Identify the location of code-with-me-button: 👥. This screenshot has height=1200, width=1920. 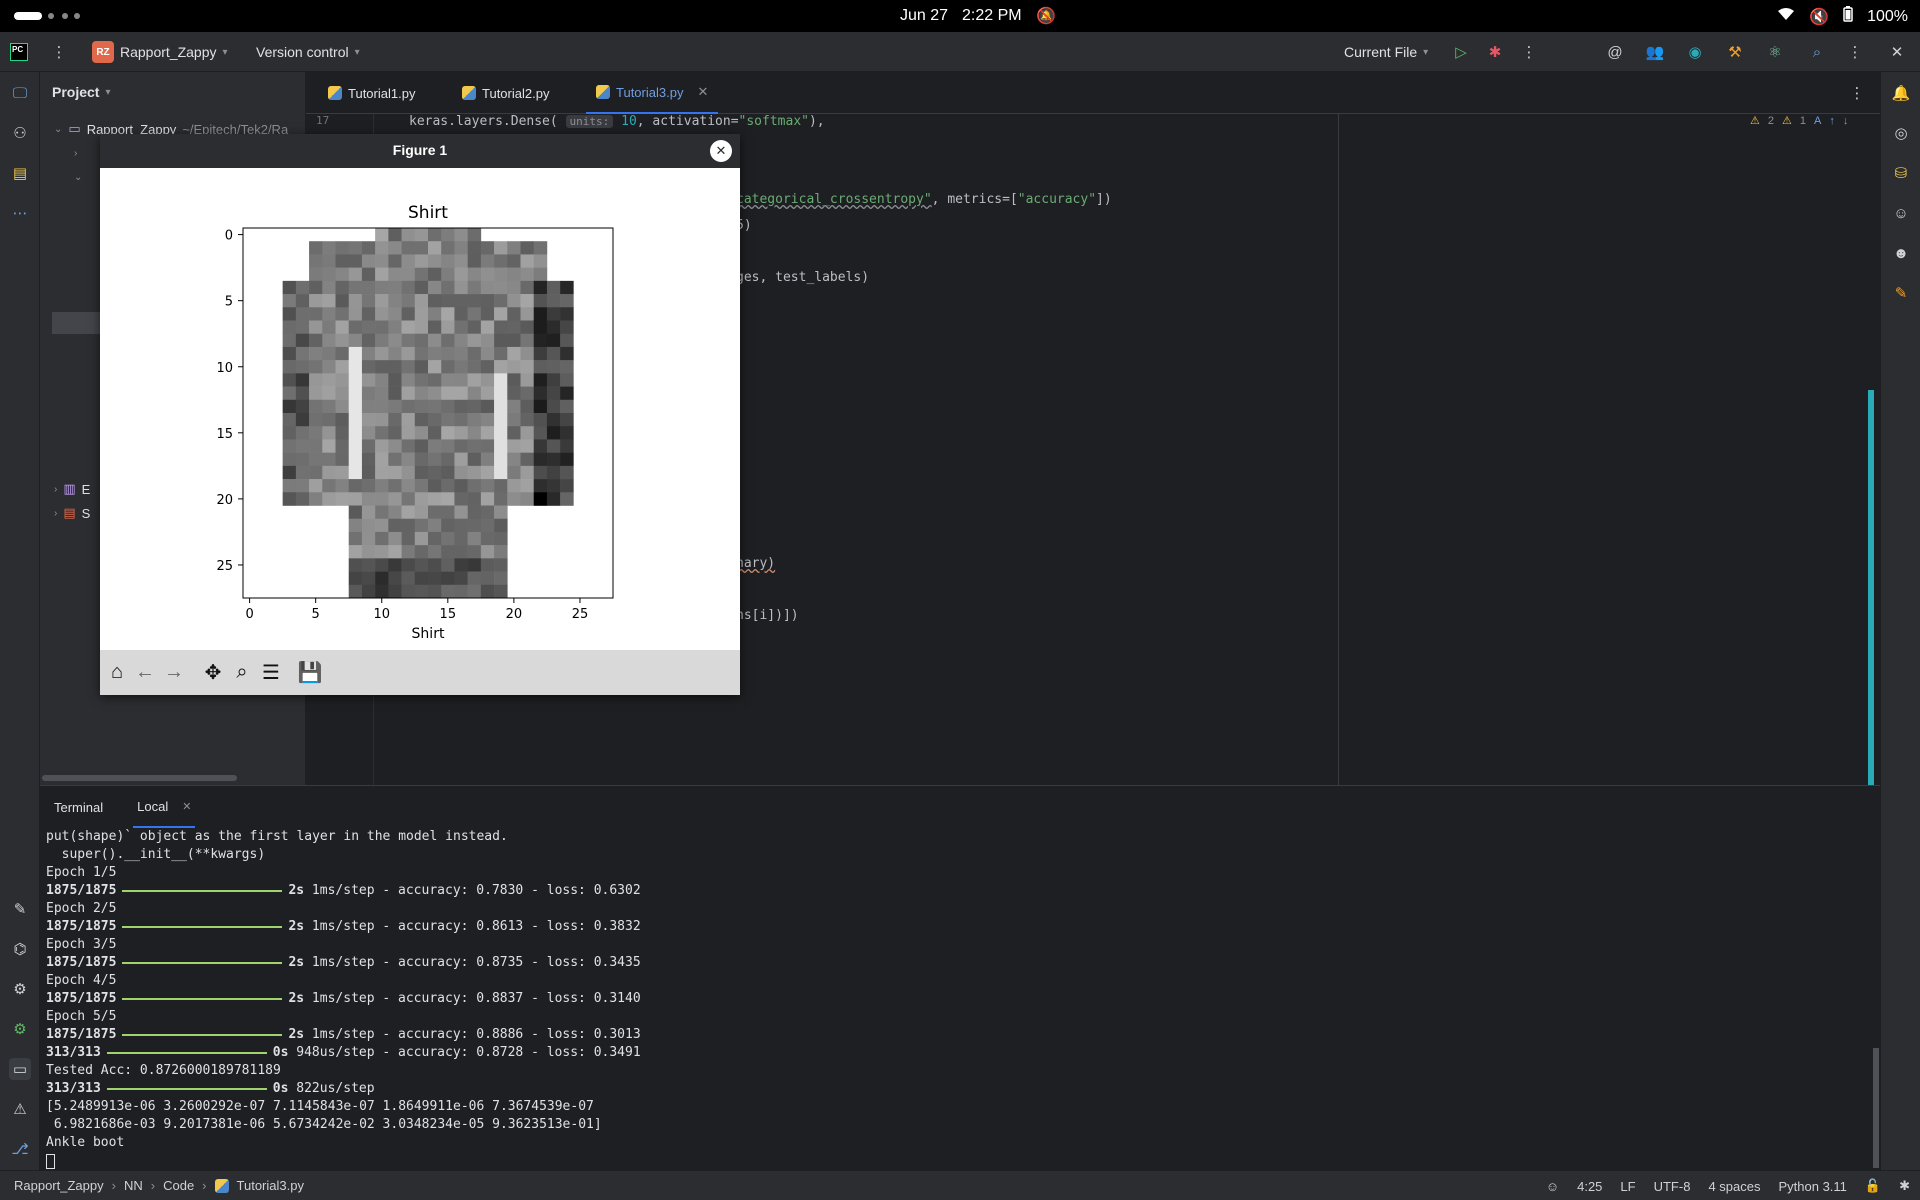
(1655, 52).